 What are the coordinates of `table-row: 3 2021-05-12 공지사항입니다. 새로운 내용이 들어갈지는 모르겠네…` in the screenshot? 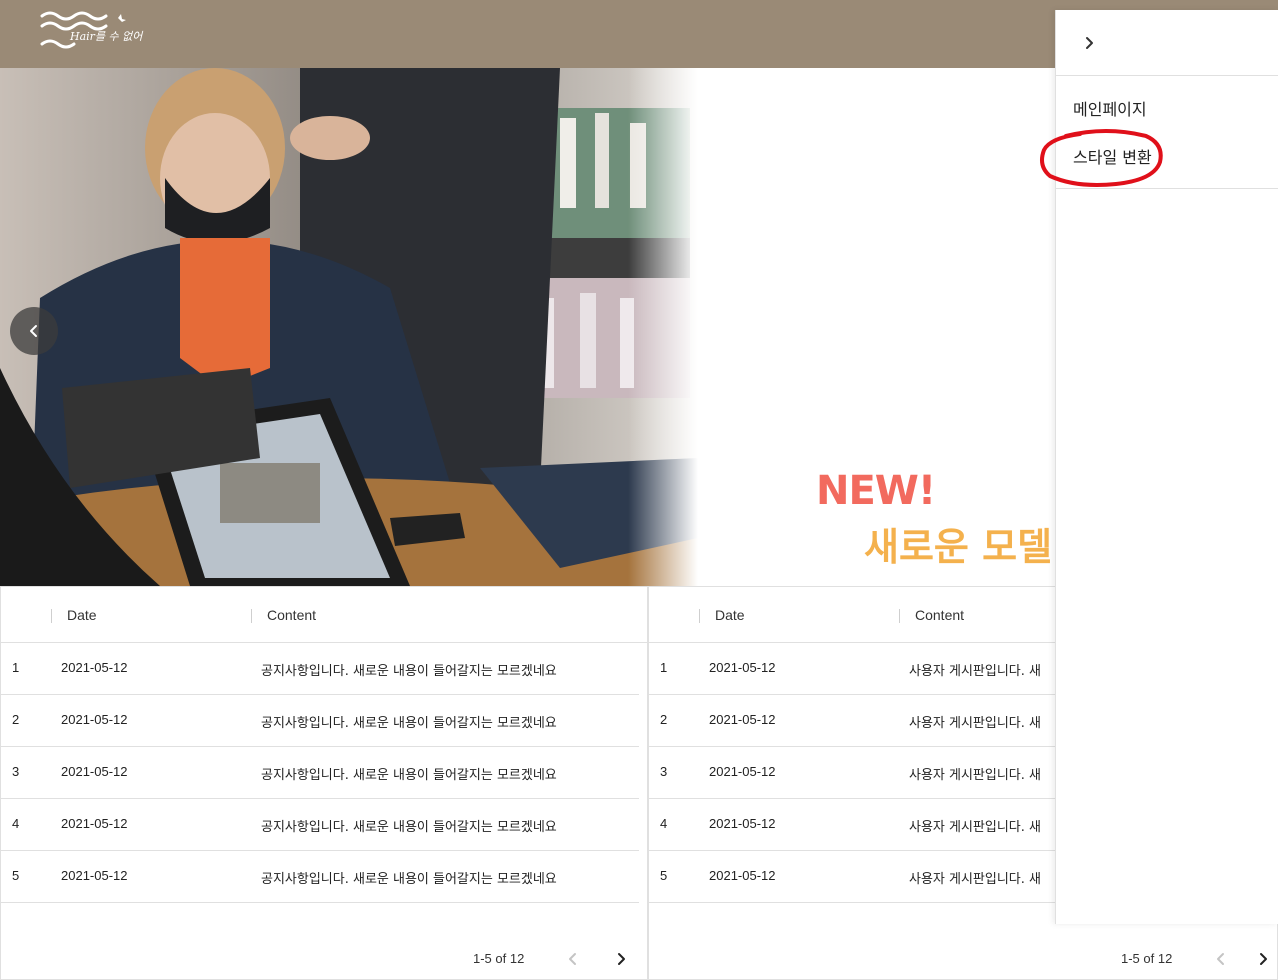 It's located at (320, 773).